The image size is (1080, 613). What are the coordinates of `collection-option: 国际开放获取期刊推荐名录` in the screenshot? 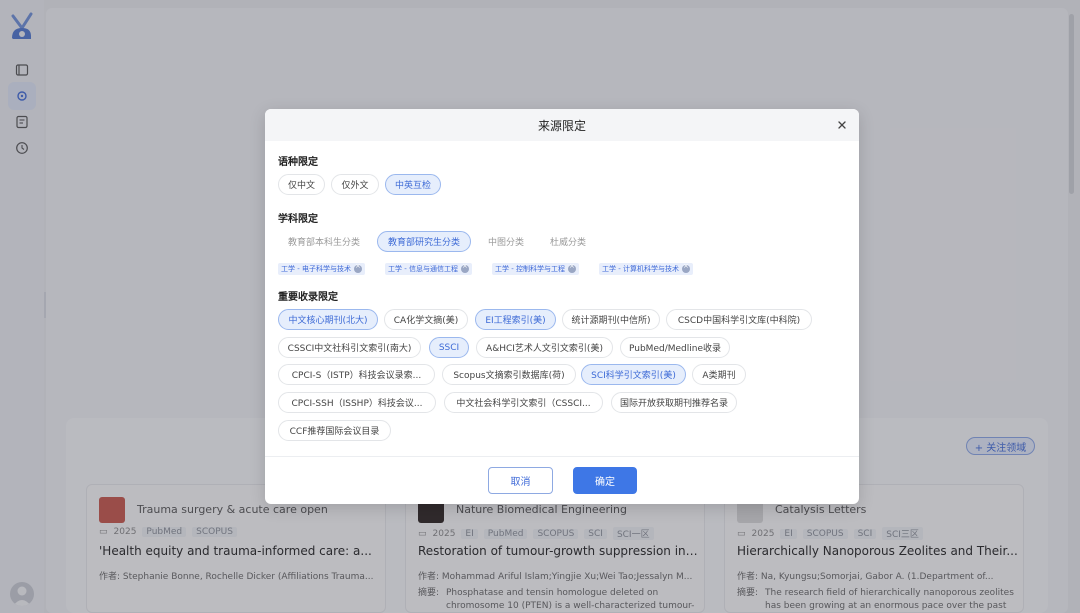 It's located at (674, 402).